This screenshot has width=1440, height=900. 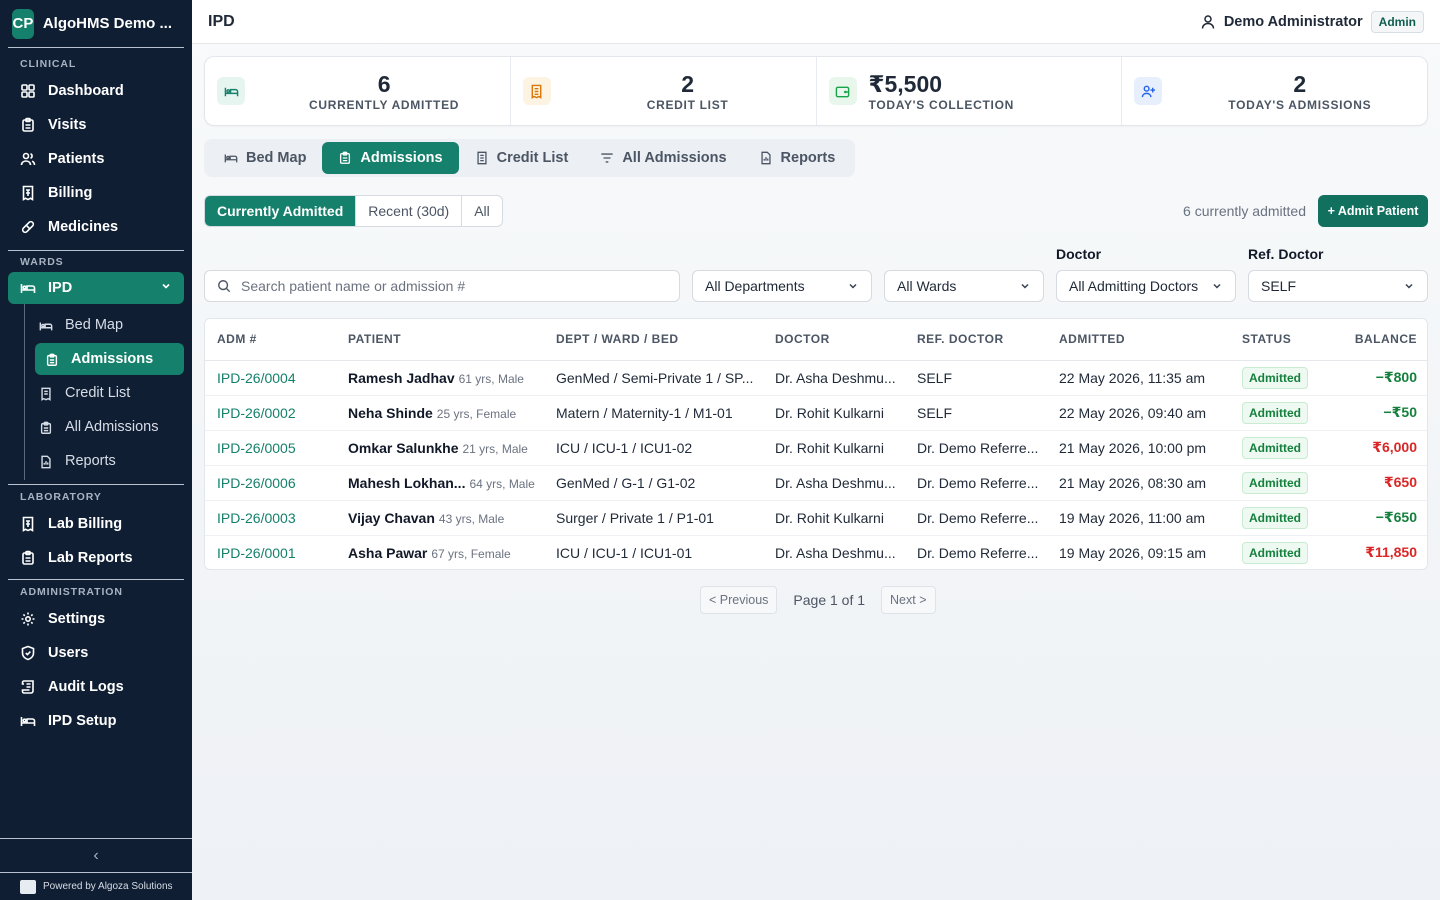 What do you see at coordinates (739, 600) in the screenshot?
I see `previous-page-button: < Previous` at bounding box center [739, 600].